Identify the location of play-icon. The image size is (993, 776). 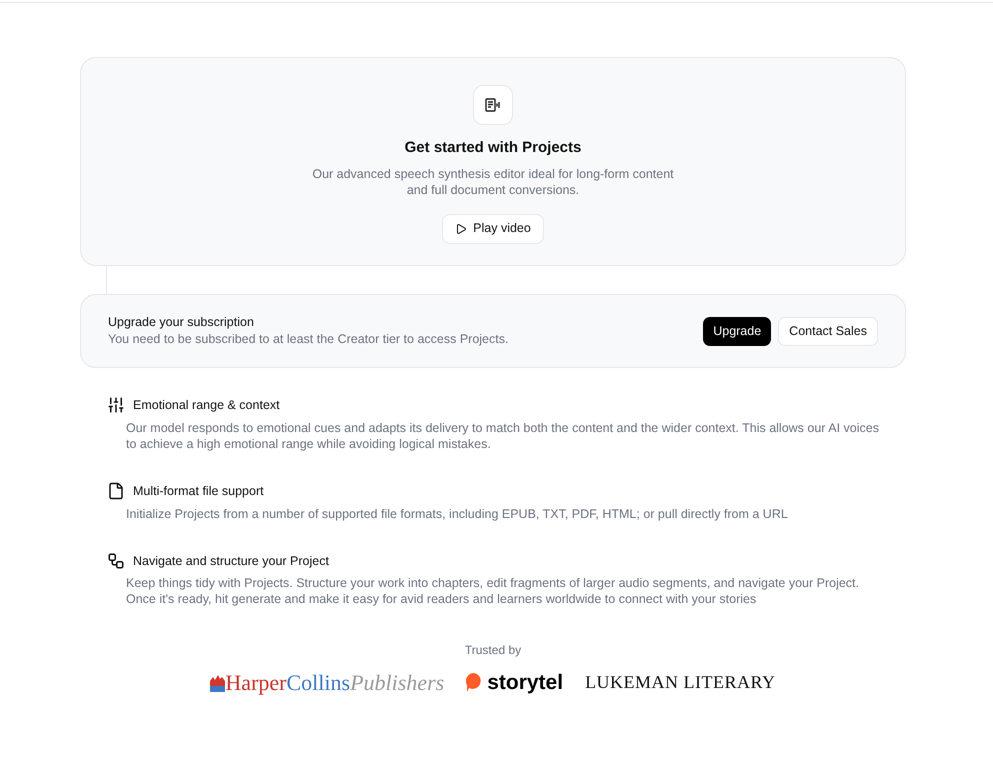
(461, 228).